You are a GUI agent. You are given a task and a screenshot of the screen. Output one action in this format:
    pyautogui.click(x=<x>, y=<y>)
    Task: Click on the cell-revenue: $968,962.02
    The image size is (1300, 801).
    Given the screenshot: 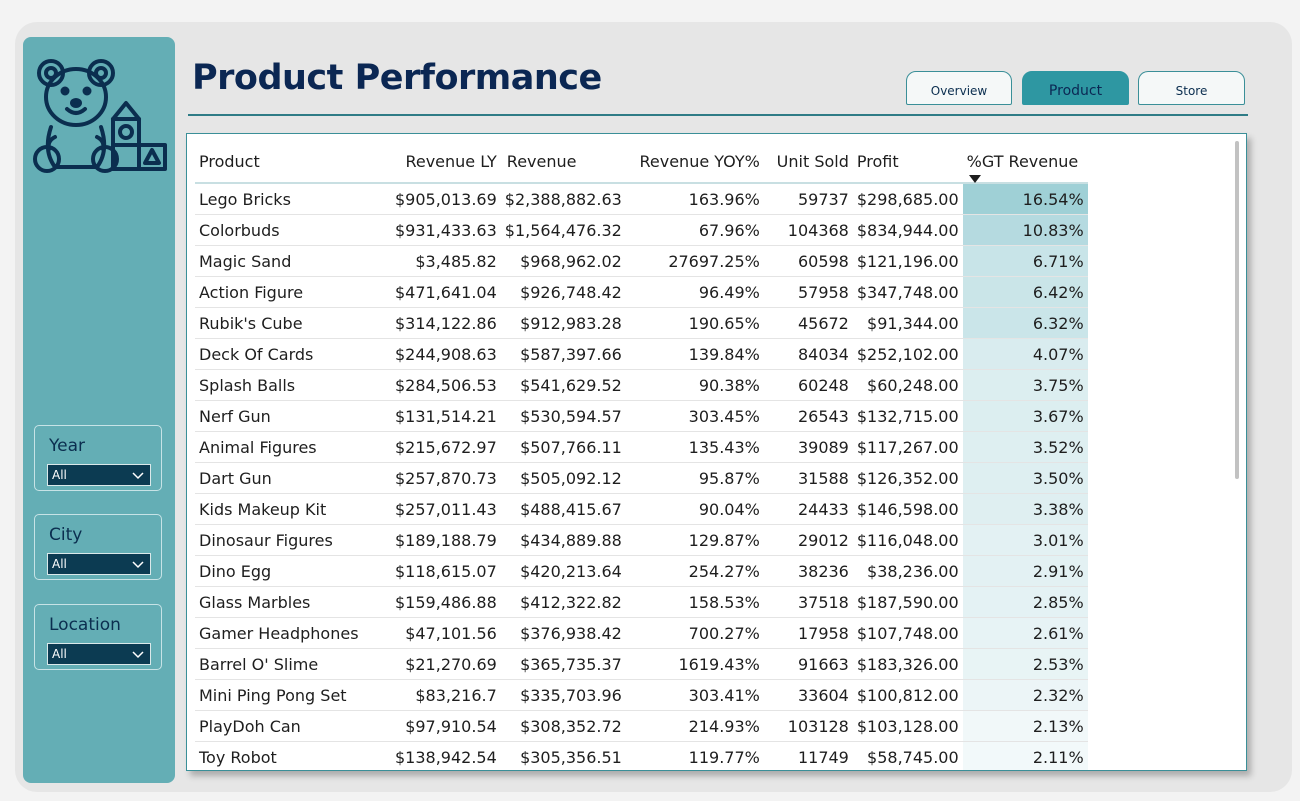 What is the action you would take?
    pyautogui.click(x=563, y=261)
    